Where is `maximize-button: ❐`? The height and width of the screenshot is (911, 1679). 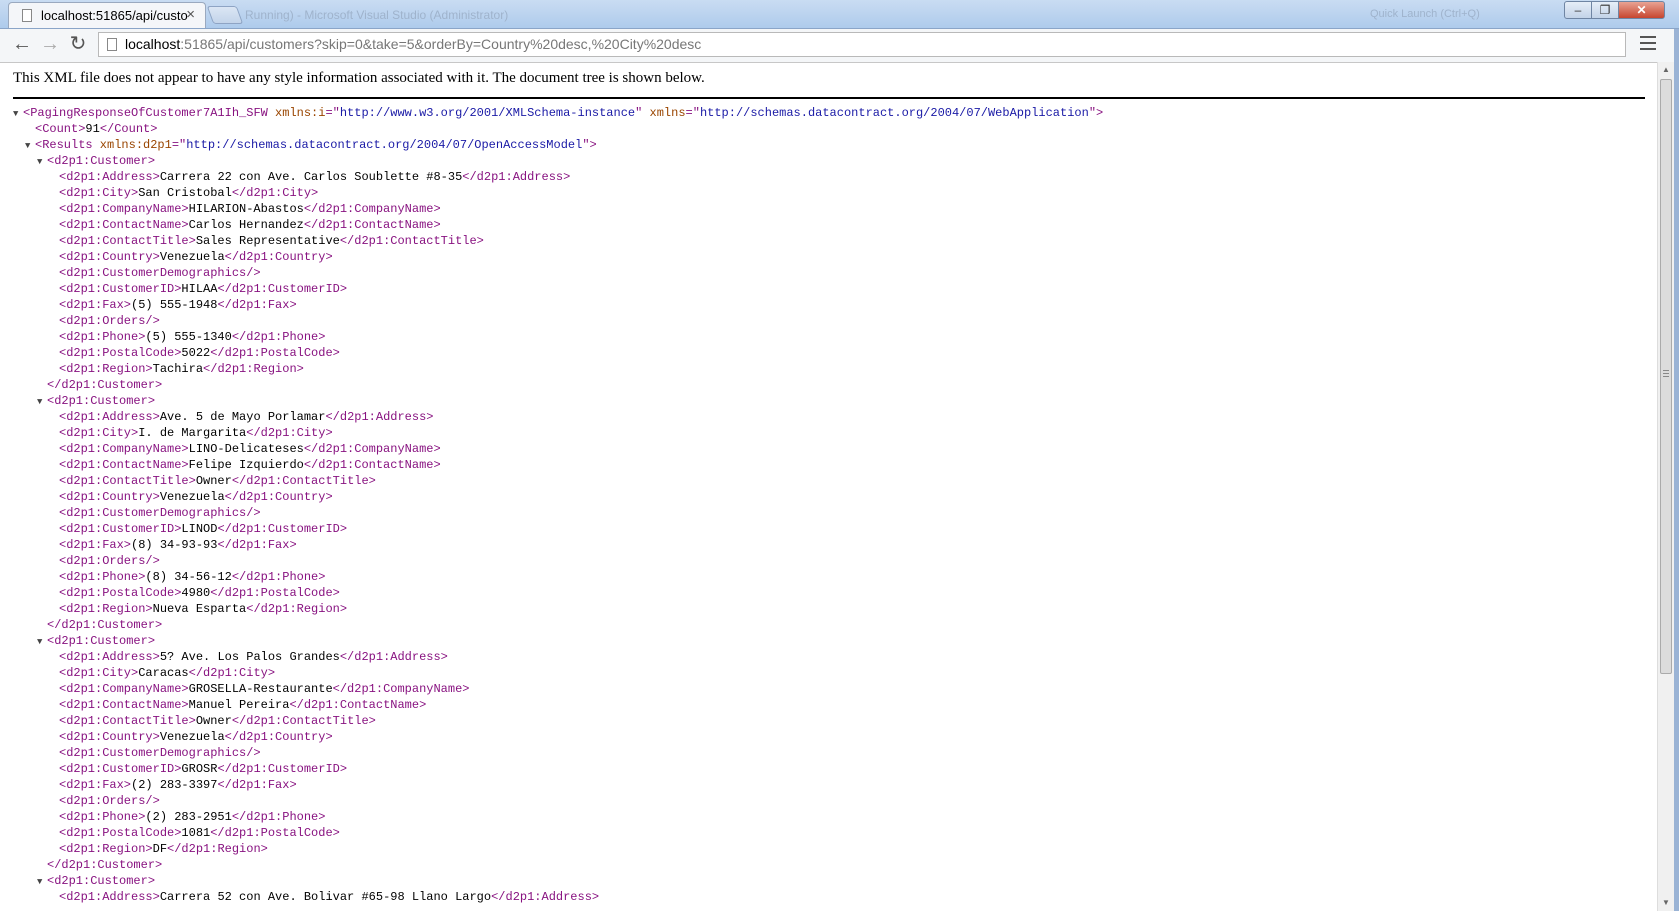 maximize-button: ❐ is located at coordinates (1605, 10).